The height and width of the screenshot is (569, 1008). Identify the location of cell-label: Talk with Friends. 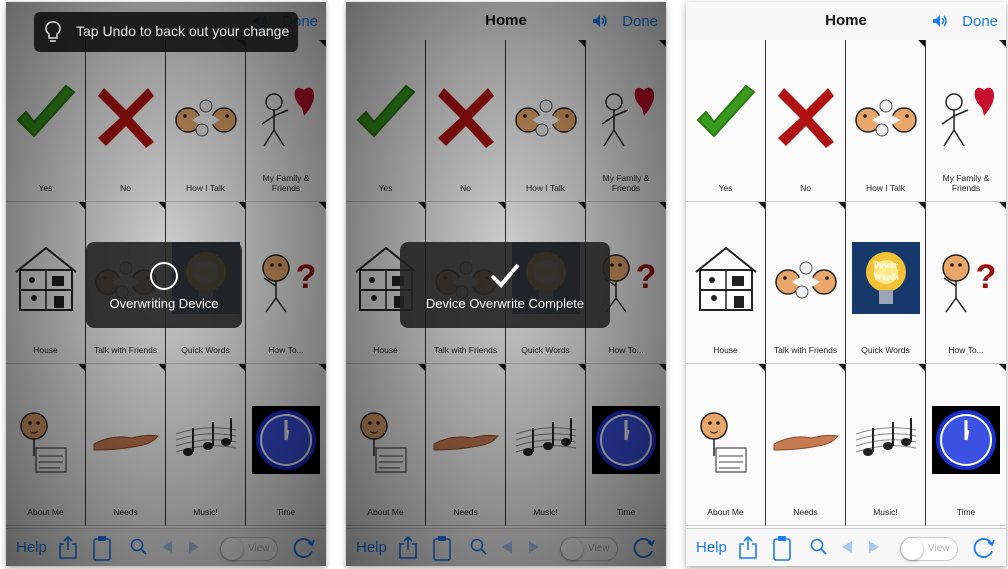
(465, 350).